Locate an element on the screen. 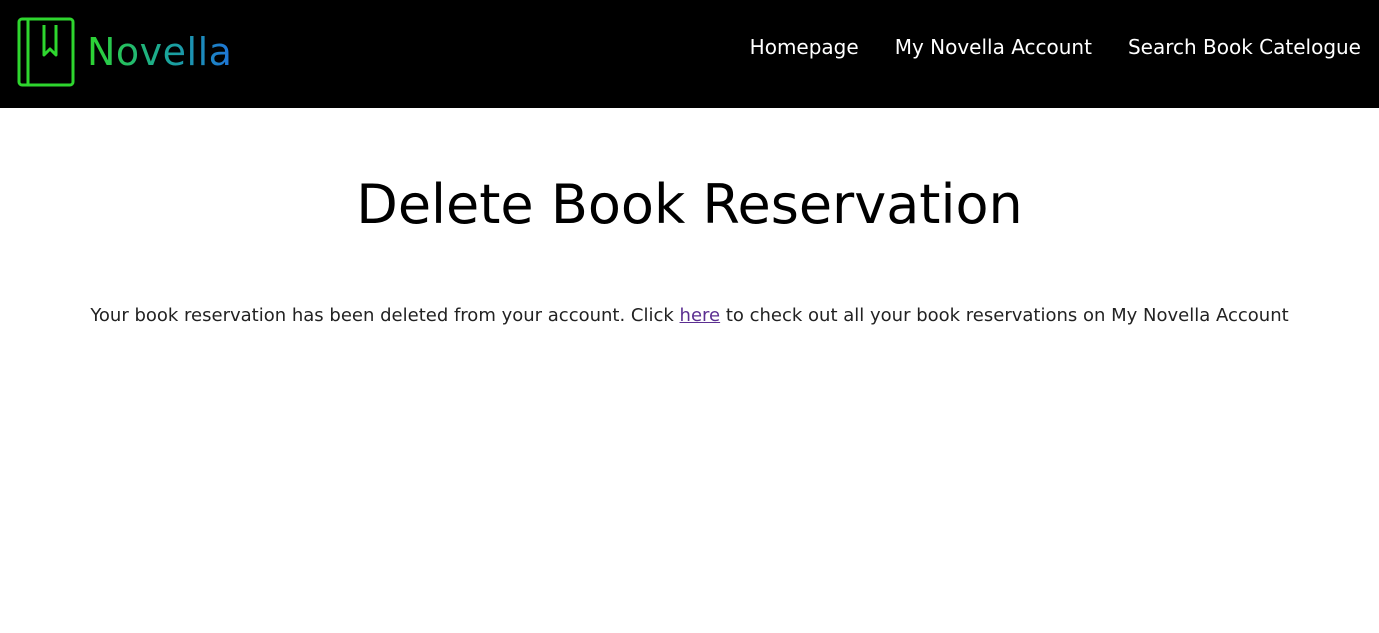  brand-logo-link: Novella is located at coordinates (124, 52).